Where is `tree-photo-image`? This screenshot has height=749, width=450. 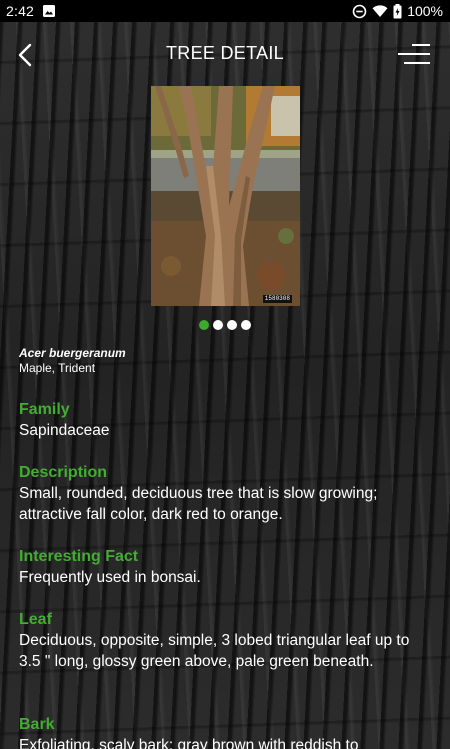 tree-photo-image is located at coordinates (225, 196).